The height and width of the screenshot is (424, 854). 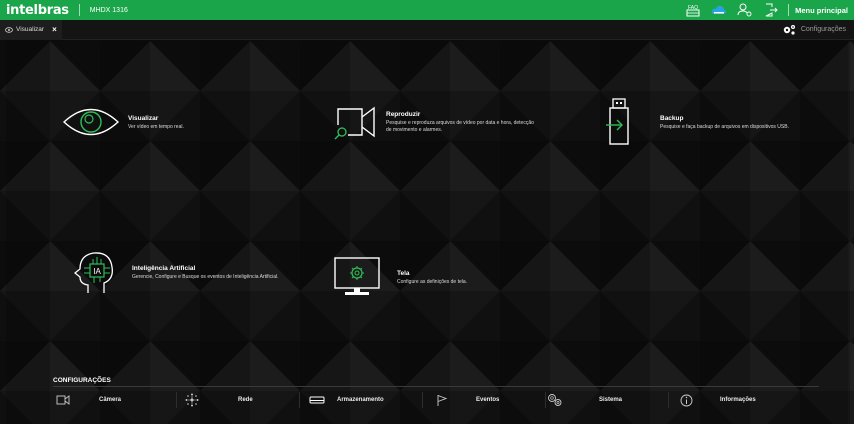 What do you see at coordinates (821, 10) in the screenshot?
I see `main-menu-button: Menu principal` at bounding box center [821, 10].